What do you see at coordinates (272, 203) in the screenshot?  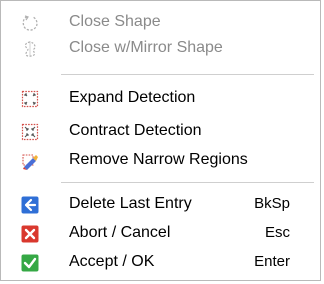 I see `menu-item-shortcut: BkSp` at bounding box center [272, 203].